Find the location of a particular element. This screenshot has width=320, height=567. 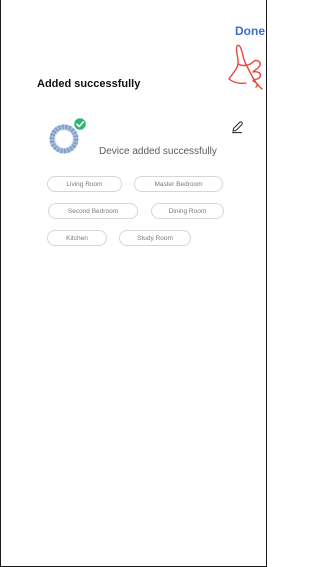

device-added-message: Device added successfully is located at coordinates (158, 151).